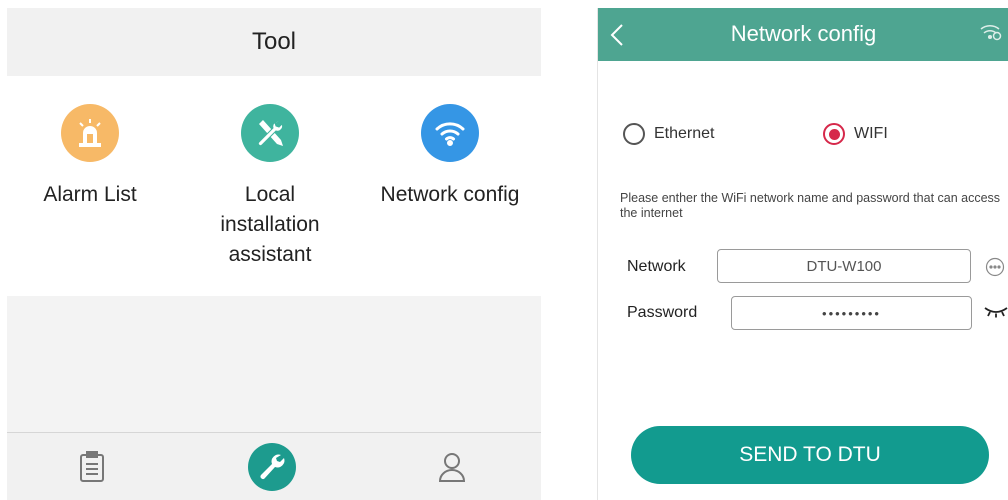  What do you see at coordinates (274, 364) in the screenshot?
I see `empty-area` at bounding box center [274, 364].